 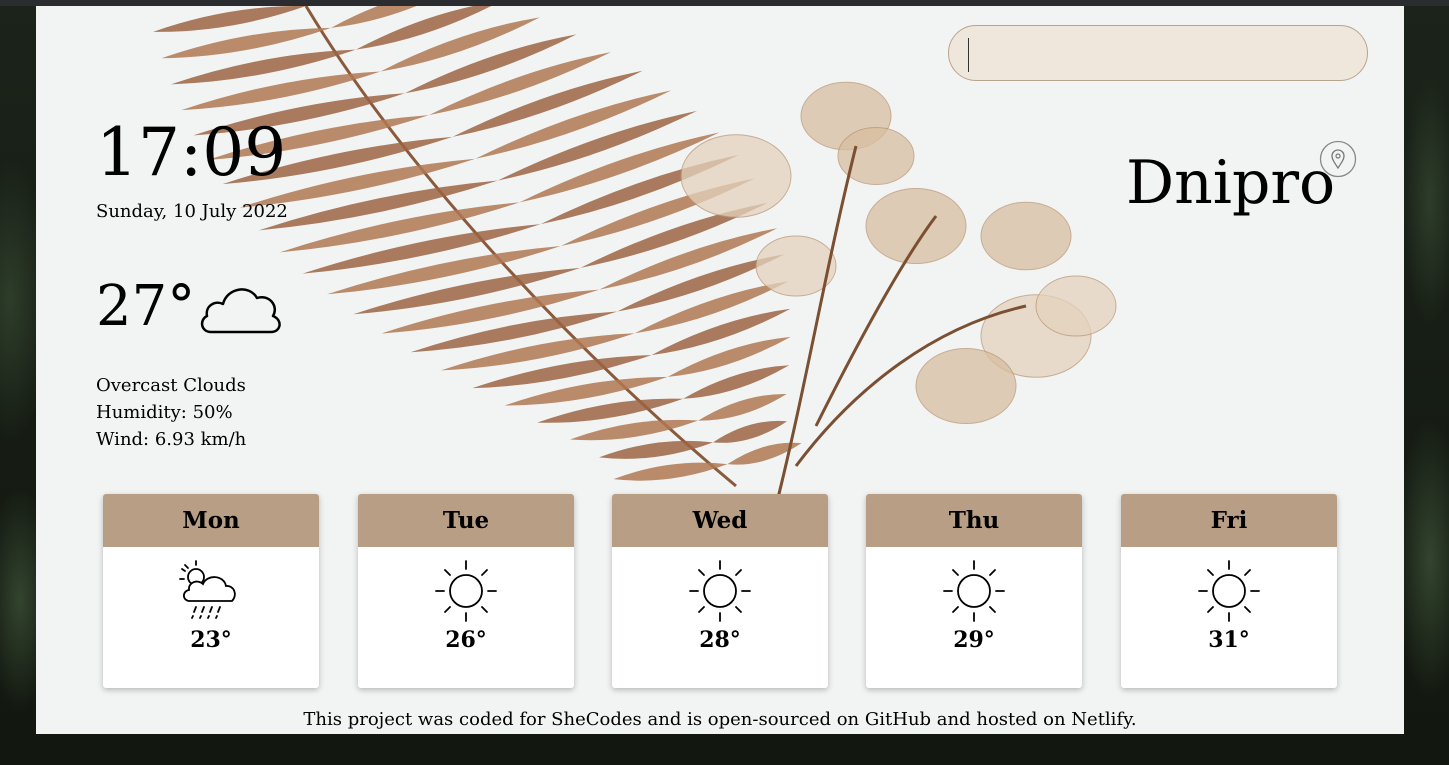 What do you see at coordinates (164, 412) in the screenshot?
I see `humidity-text: Humidity: 50%` at bounding box center [164, 412].